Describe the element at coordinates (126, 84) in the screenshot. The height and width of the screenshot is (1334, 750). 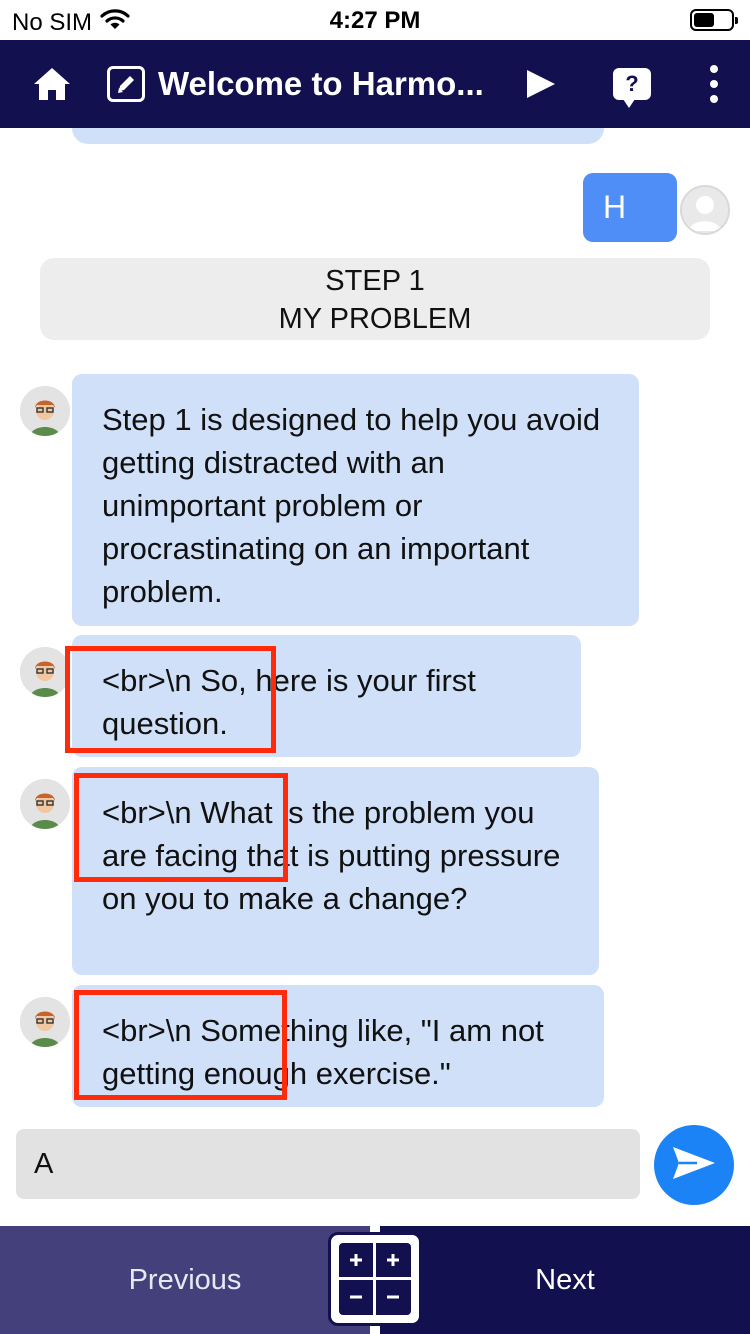
I see `edit-icon` at that location.